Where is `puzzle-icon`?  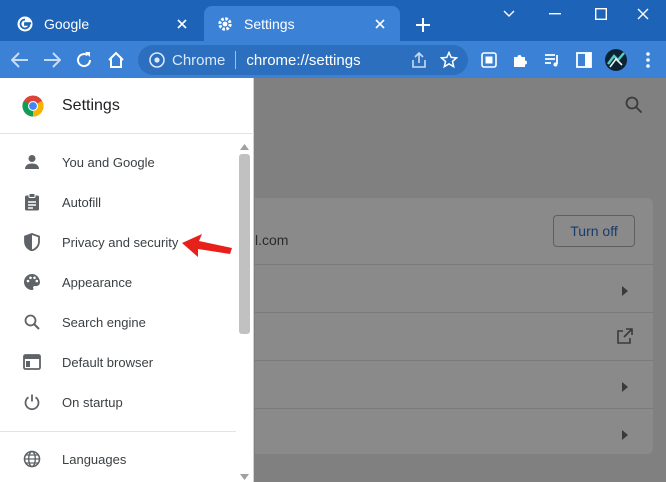 puzzle-icon is located at coordinates (520, 60).